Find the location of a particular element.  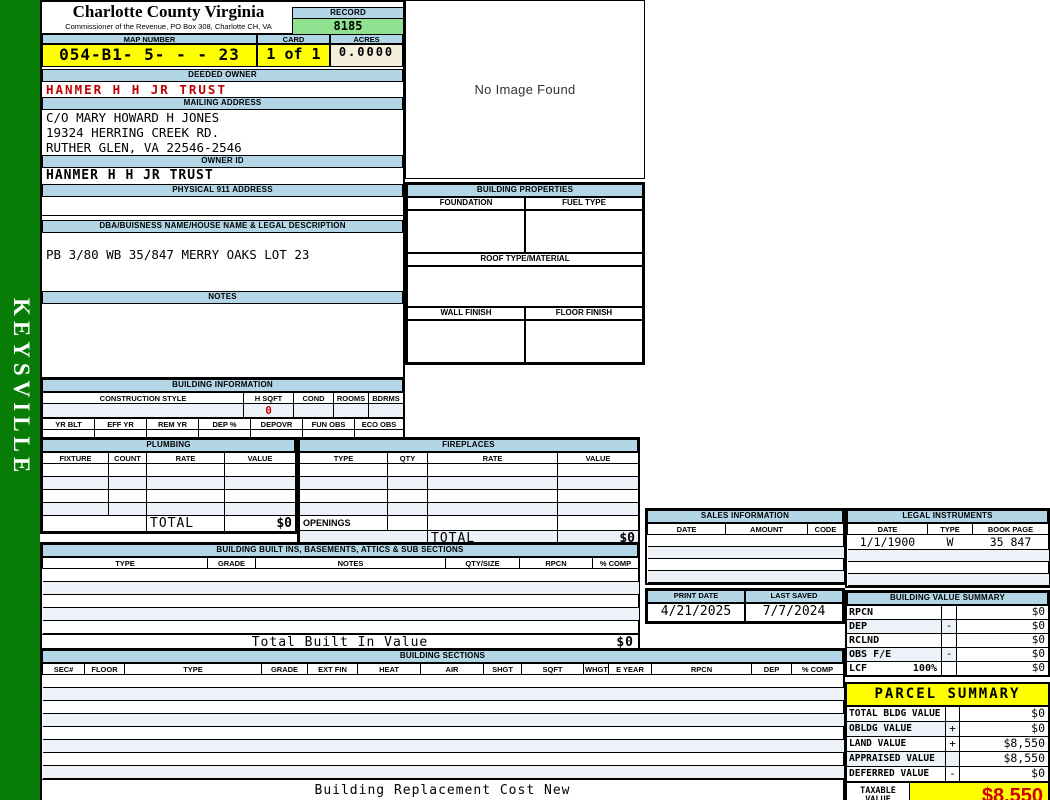

foundation-value is located at coordinates (466, 231).